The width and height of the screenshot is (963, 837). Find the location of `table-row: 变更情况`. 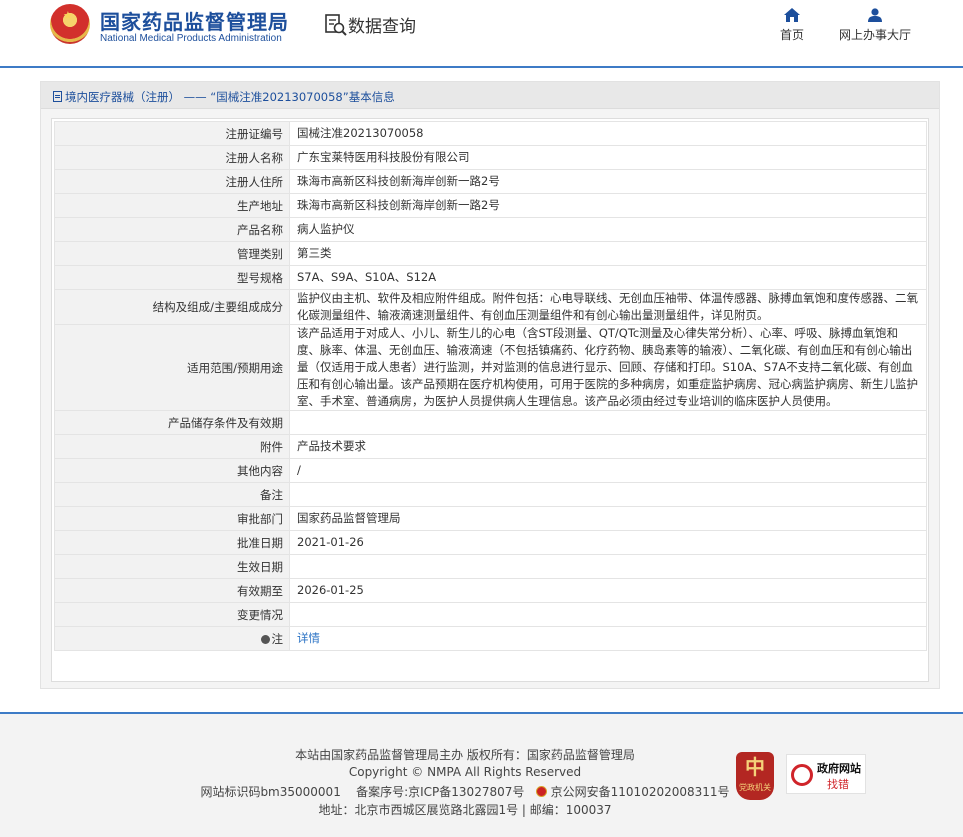

table-row: 变更情况 is located at coordinates (490, 614).